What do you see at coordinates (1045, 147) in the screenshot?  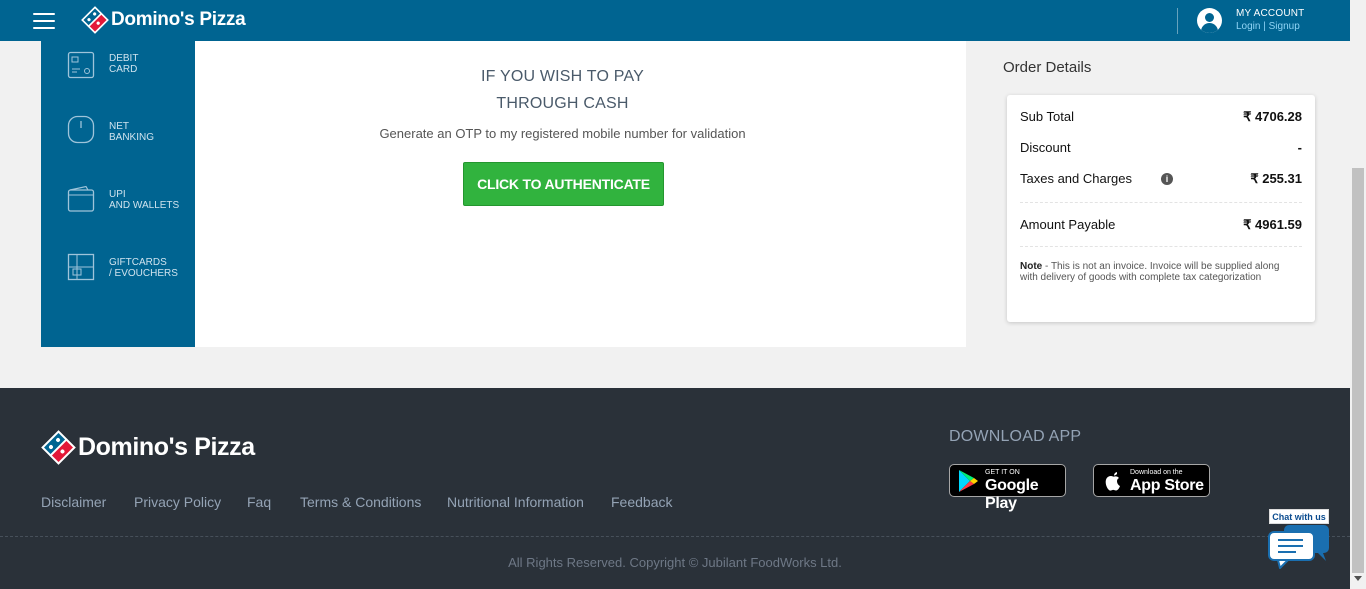 I see `discount-label: Discount` at bounding box center [1045, 147].